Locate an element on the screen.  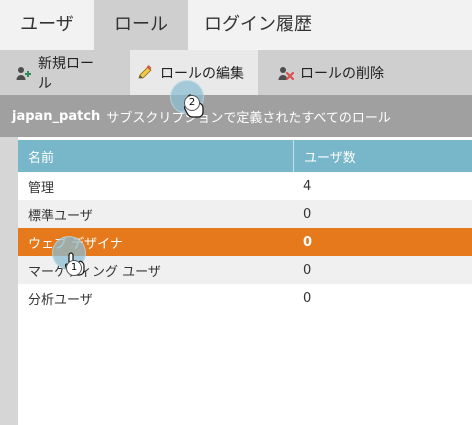
role-name-cell: 分析ユーザ is located at coordinates (60, 300).